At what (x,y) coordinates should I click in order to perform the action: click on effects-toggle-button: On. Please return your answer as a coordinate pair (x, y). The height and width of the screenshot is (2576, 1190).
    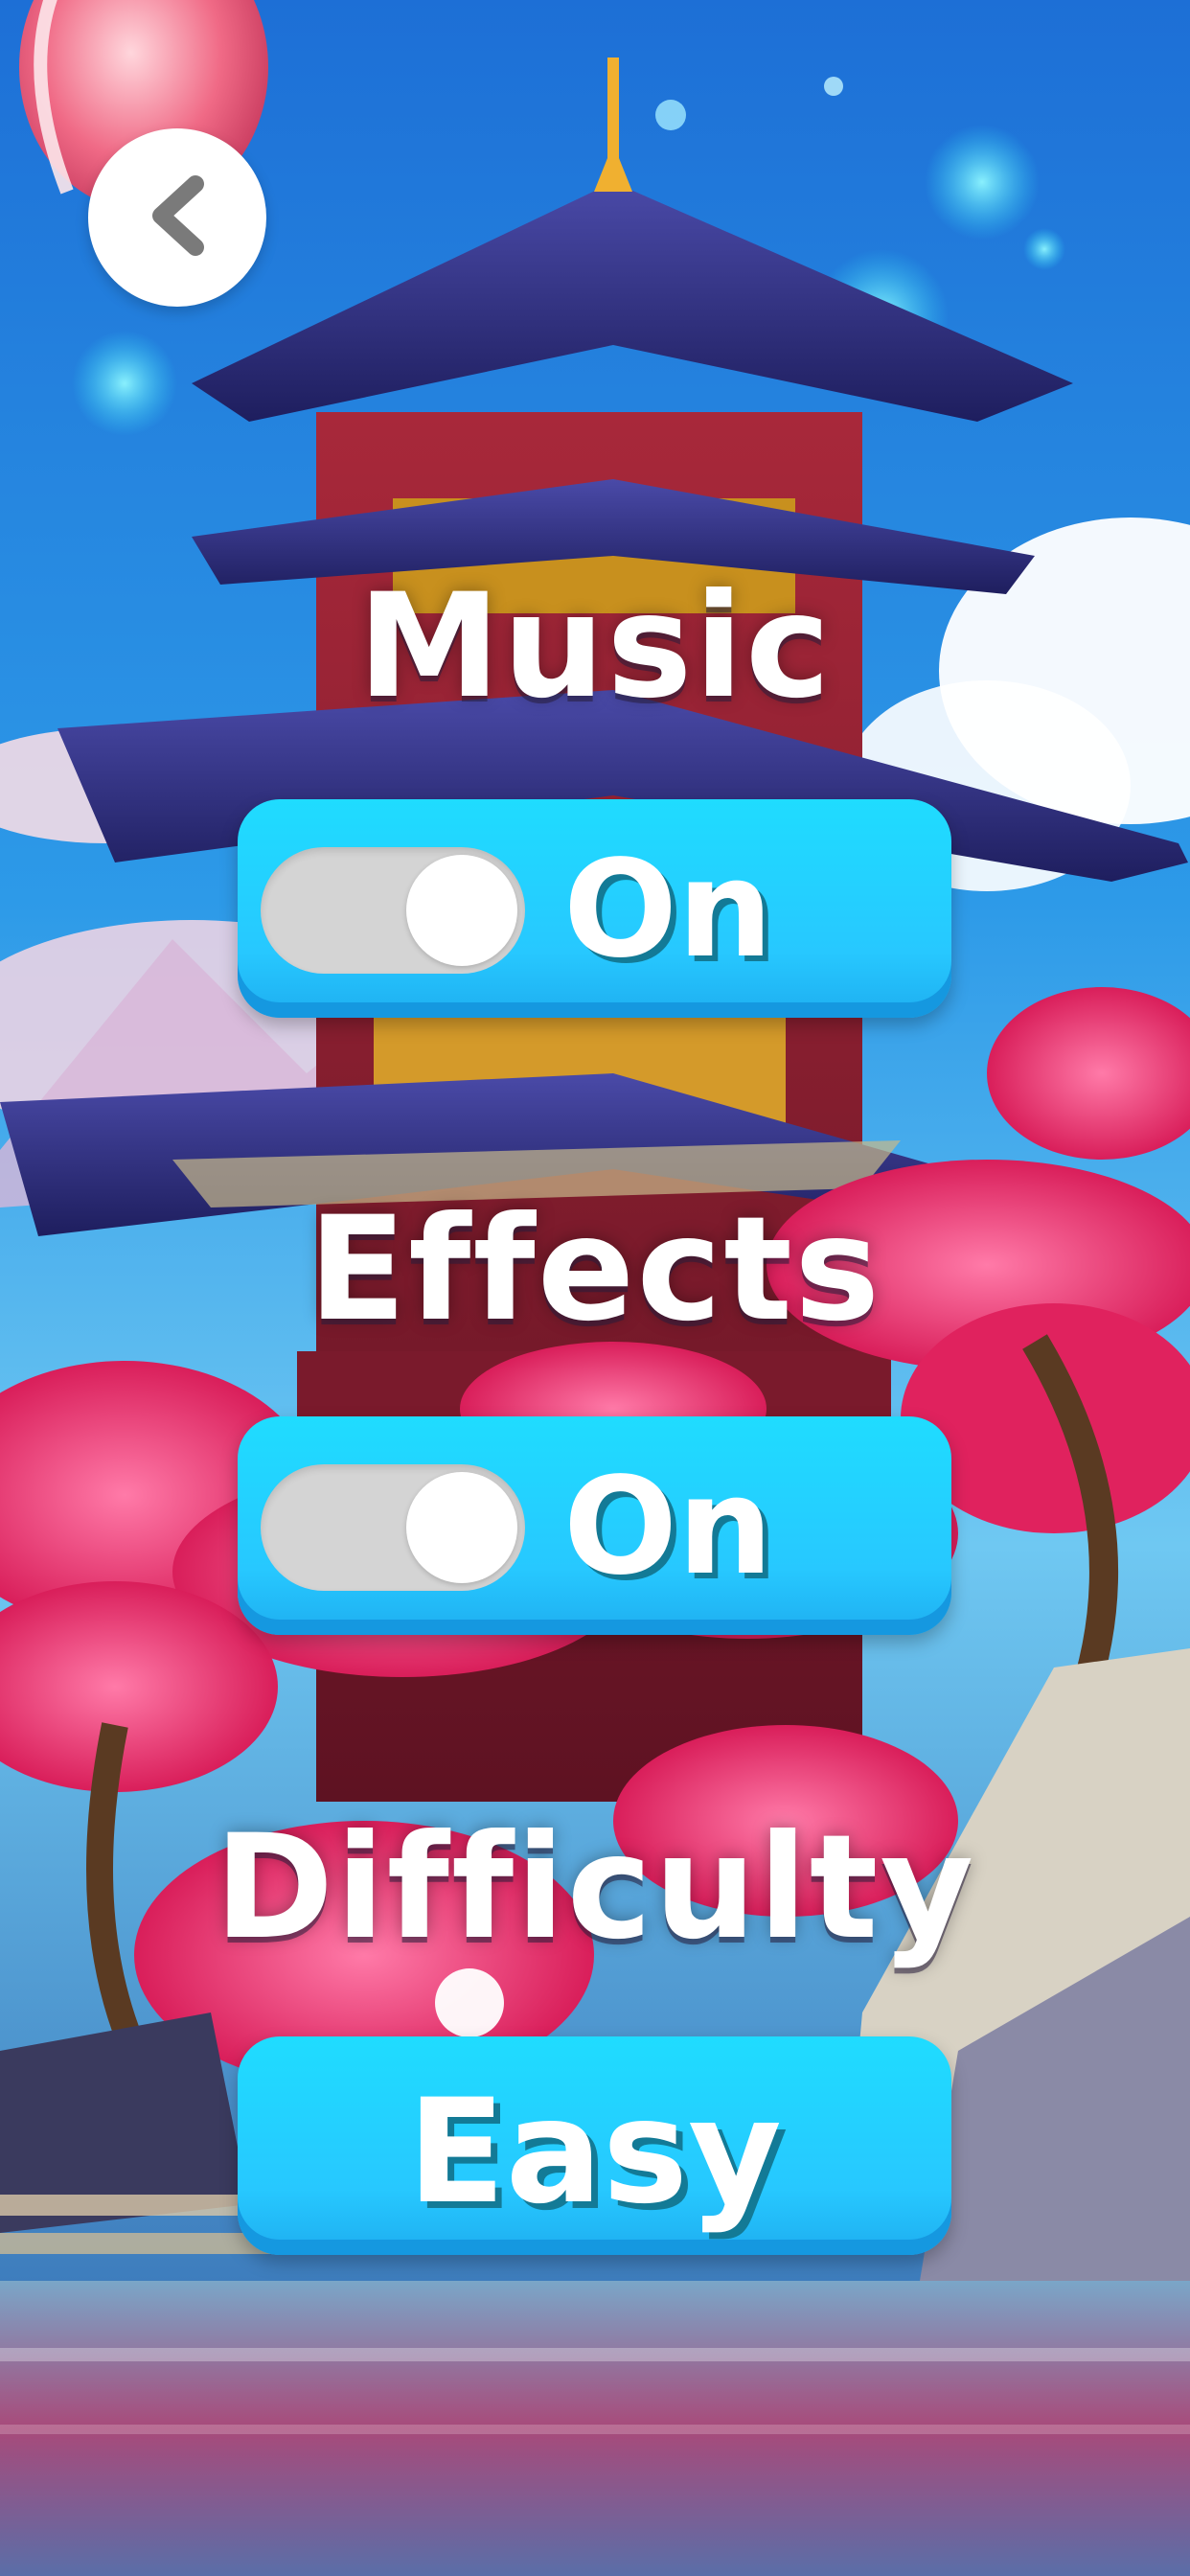
    Looking at the image, I should click on (594, 1525).